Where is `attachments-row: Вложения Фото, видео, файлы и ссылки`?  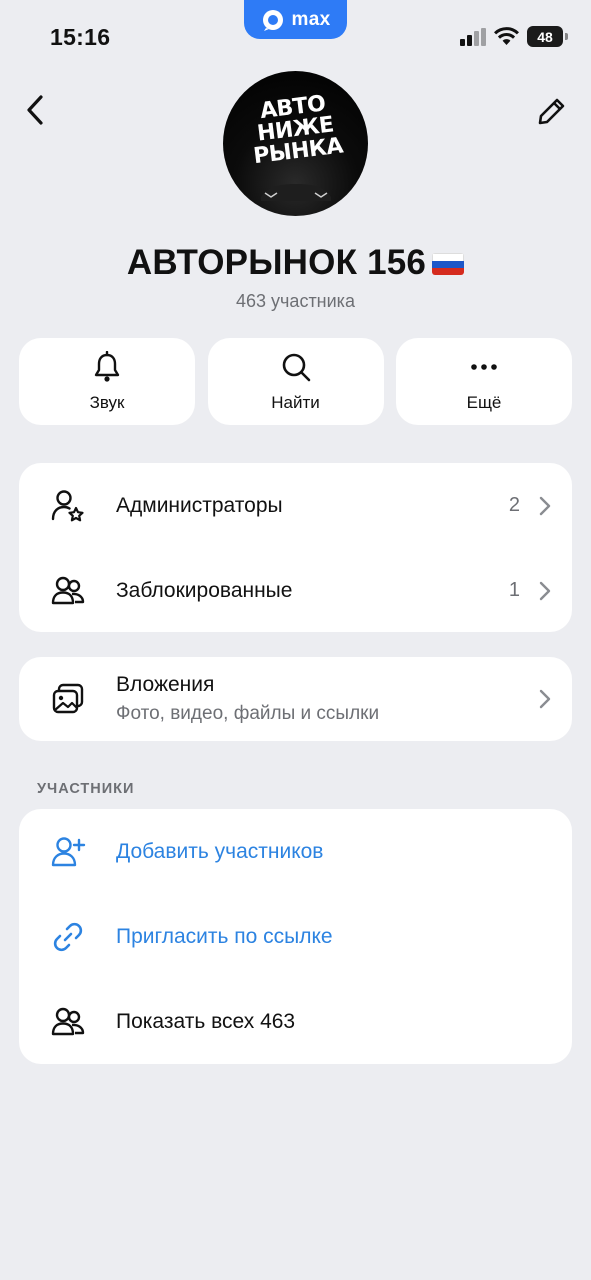
attachments-row: Вложения Фото, видео, файлы и ссылки is located at coordinates (295, 699).